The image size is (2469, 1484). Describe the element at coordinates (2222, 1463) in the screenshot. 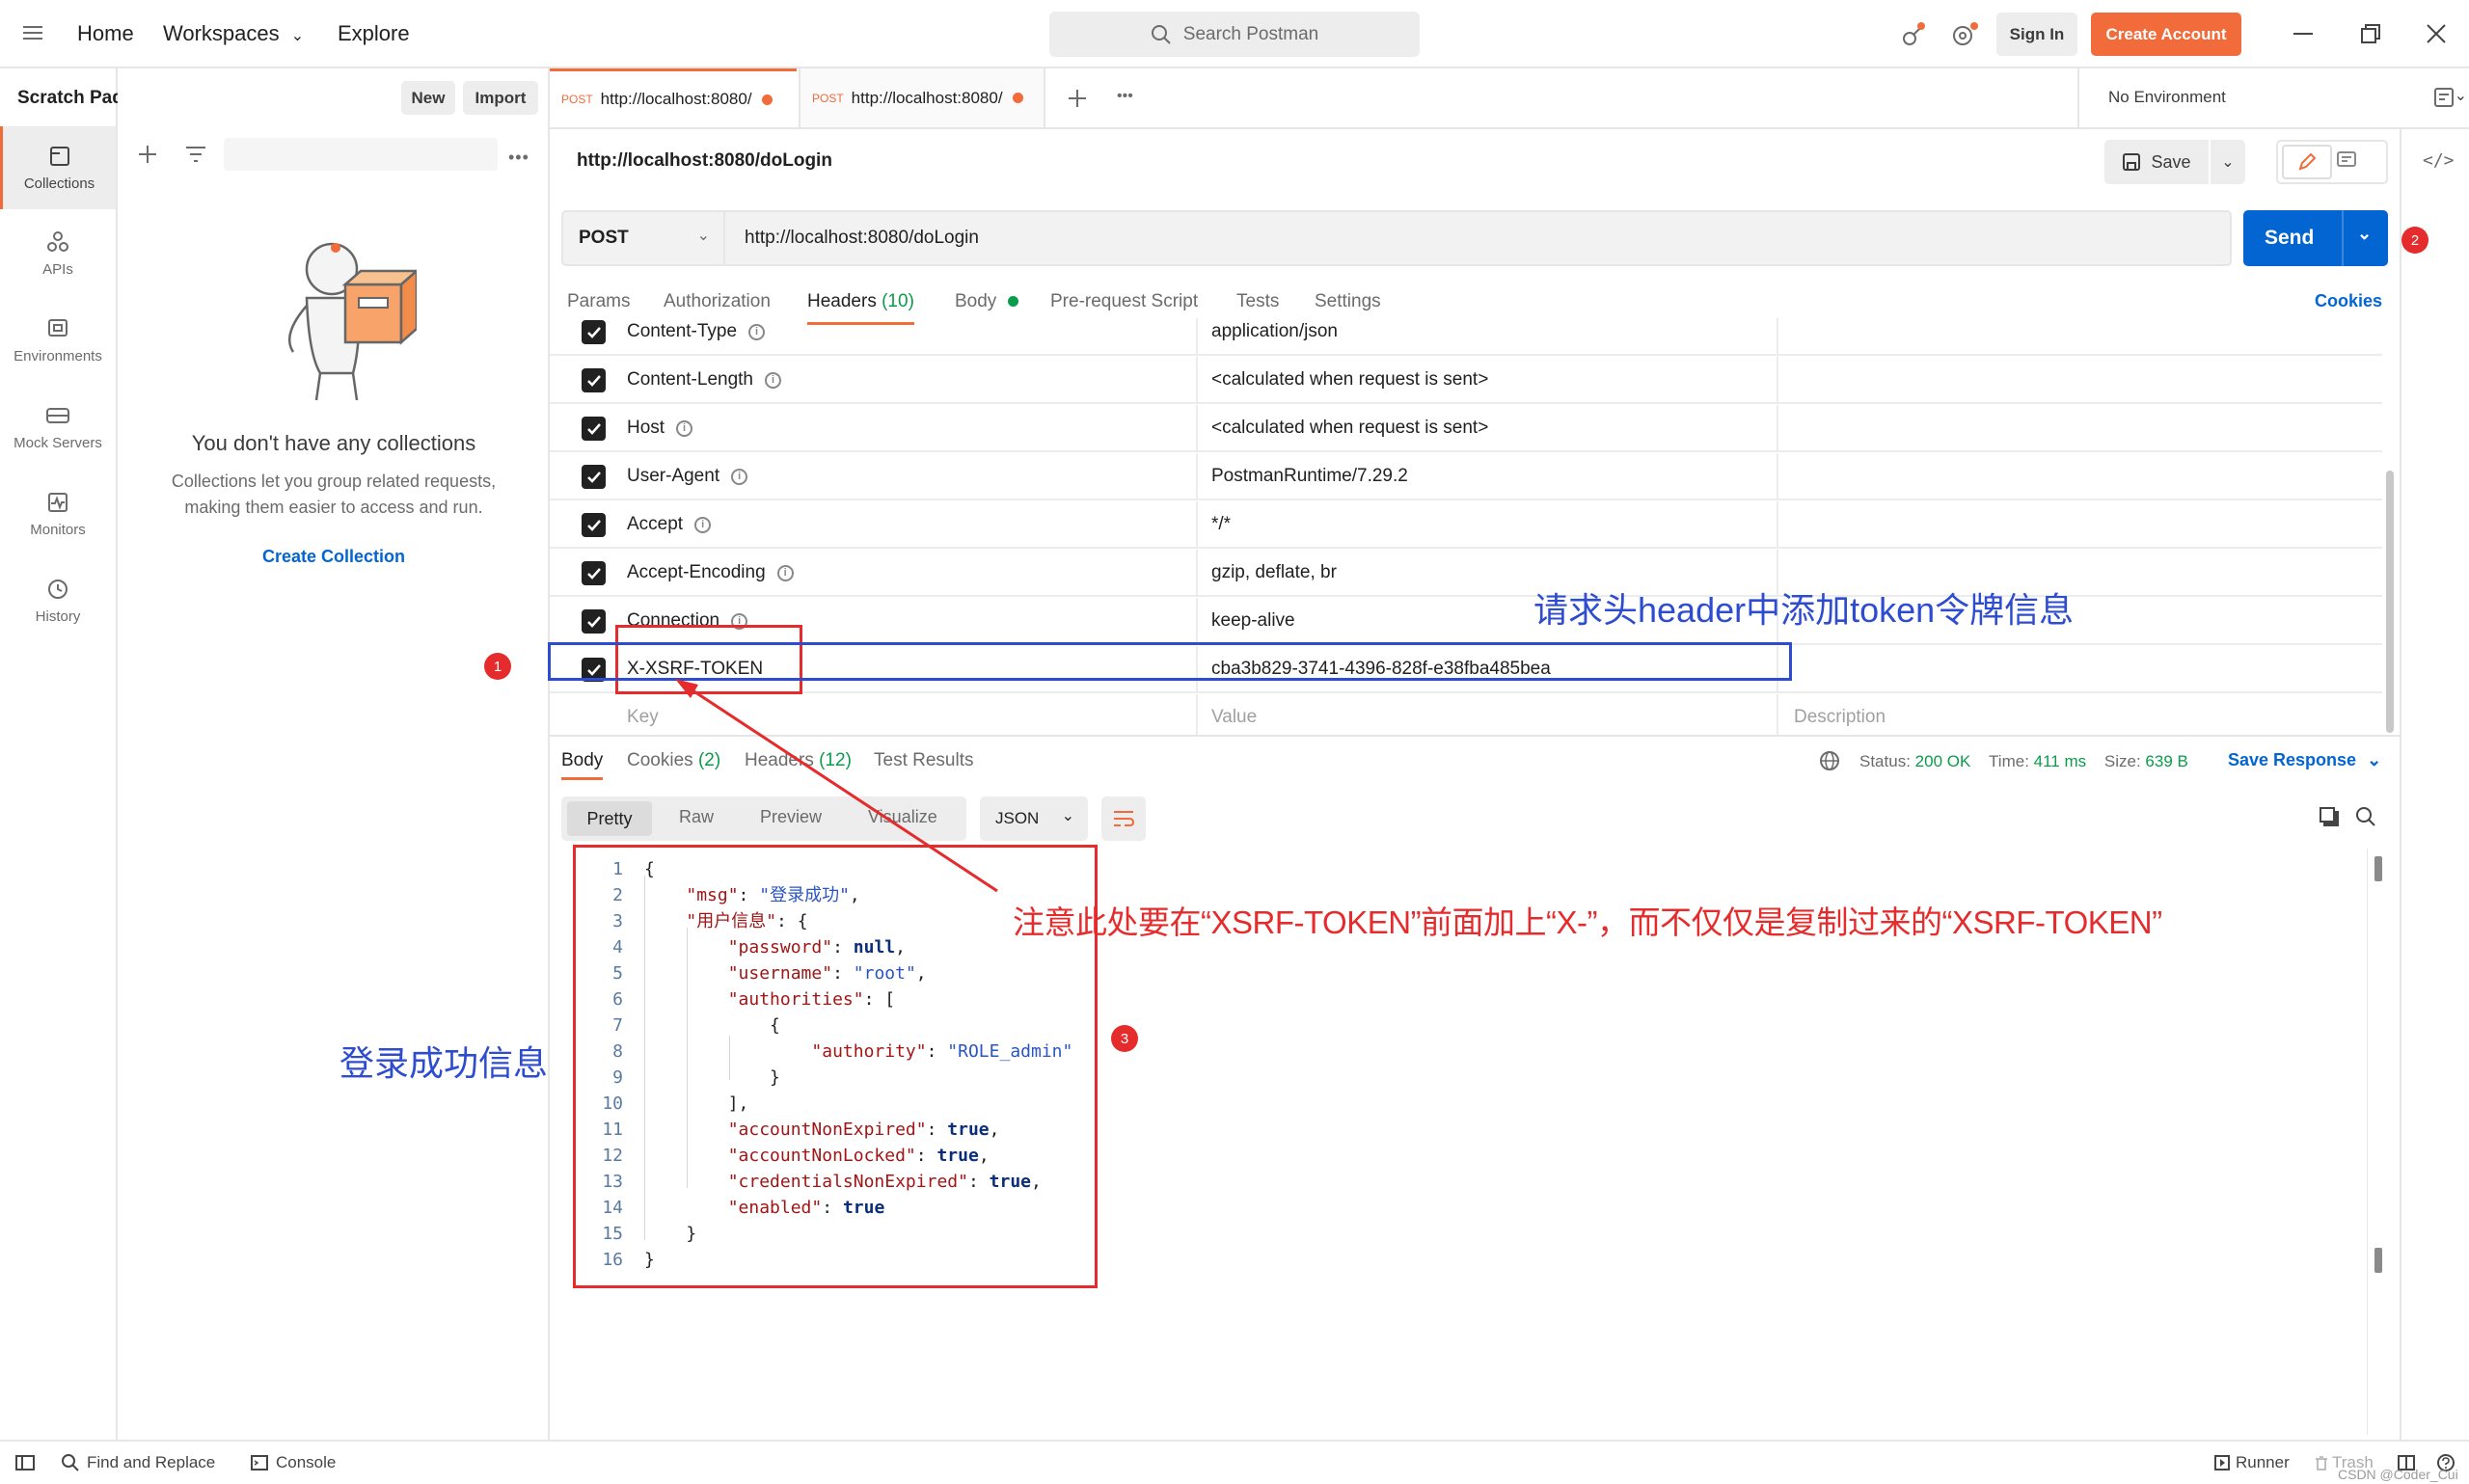

I see `runner-icon` at that location.